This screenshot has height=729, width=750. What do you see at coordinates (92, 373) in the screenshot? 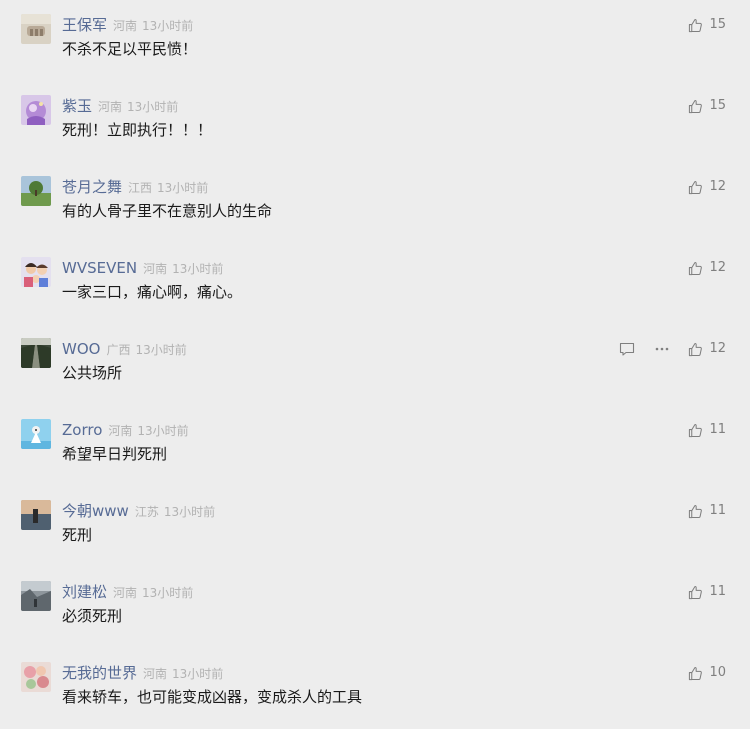
I see `comment-text: 公共场所` at bounding box center [92, 373].